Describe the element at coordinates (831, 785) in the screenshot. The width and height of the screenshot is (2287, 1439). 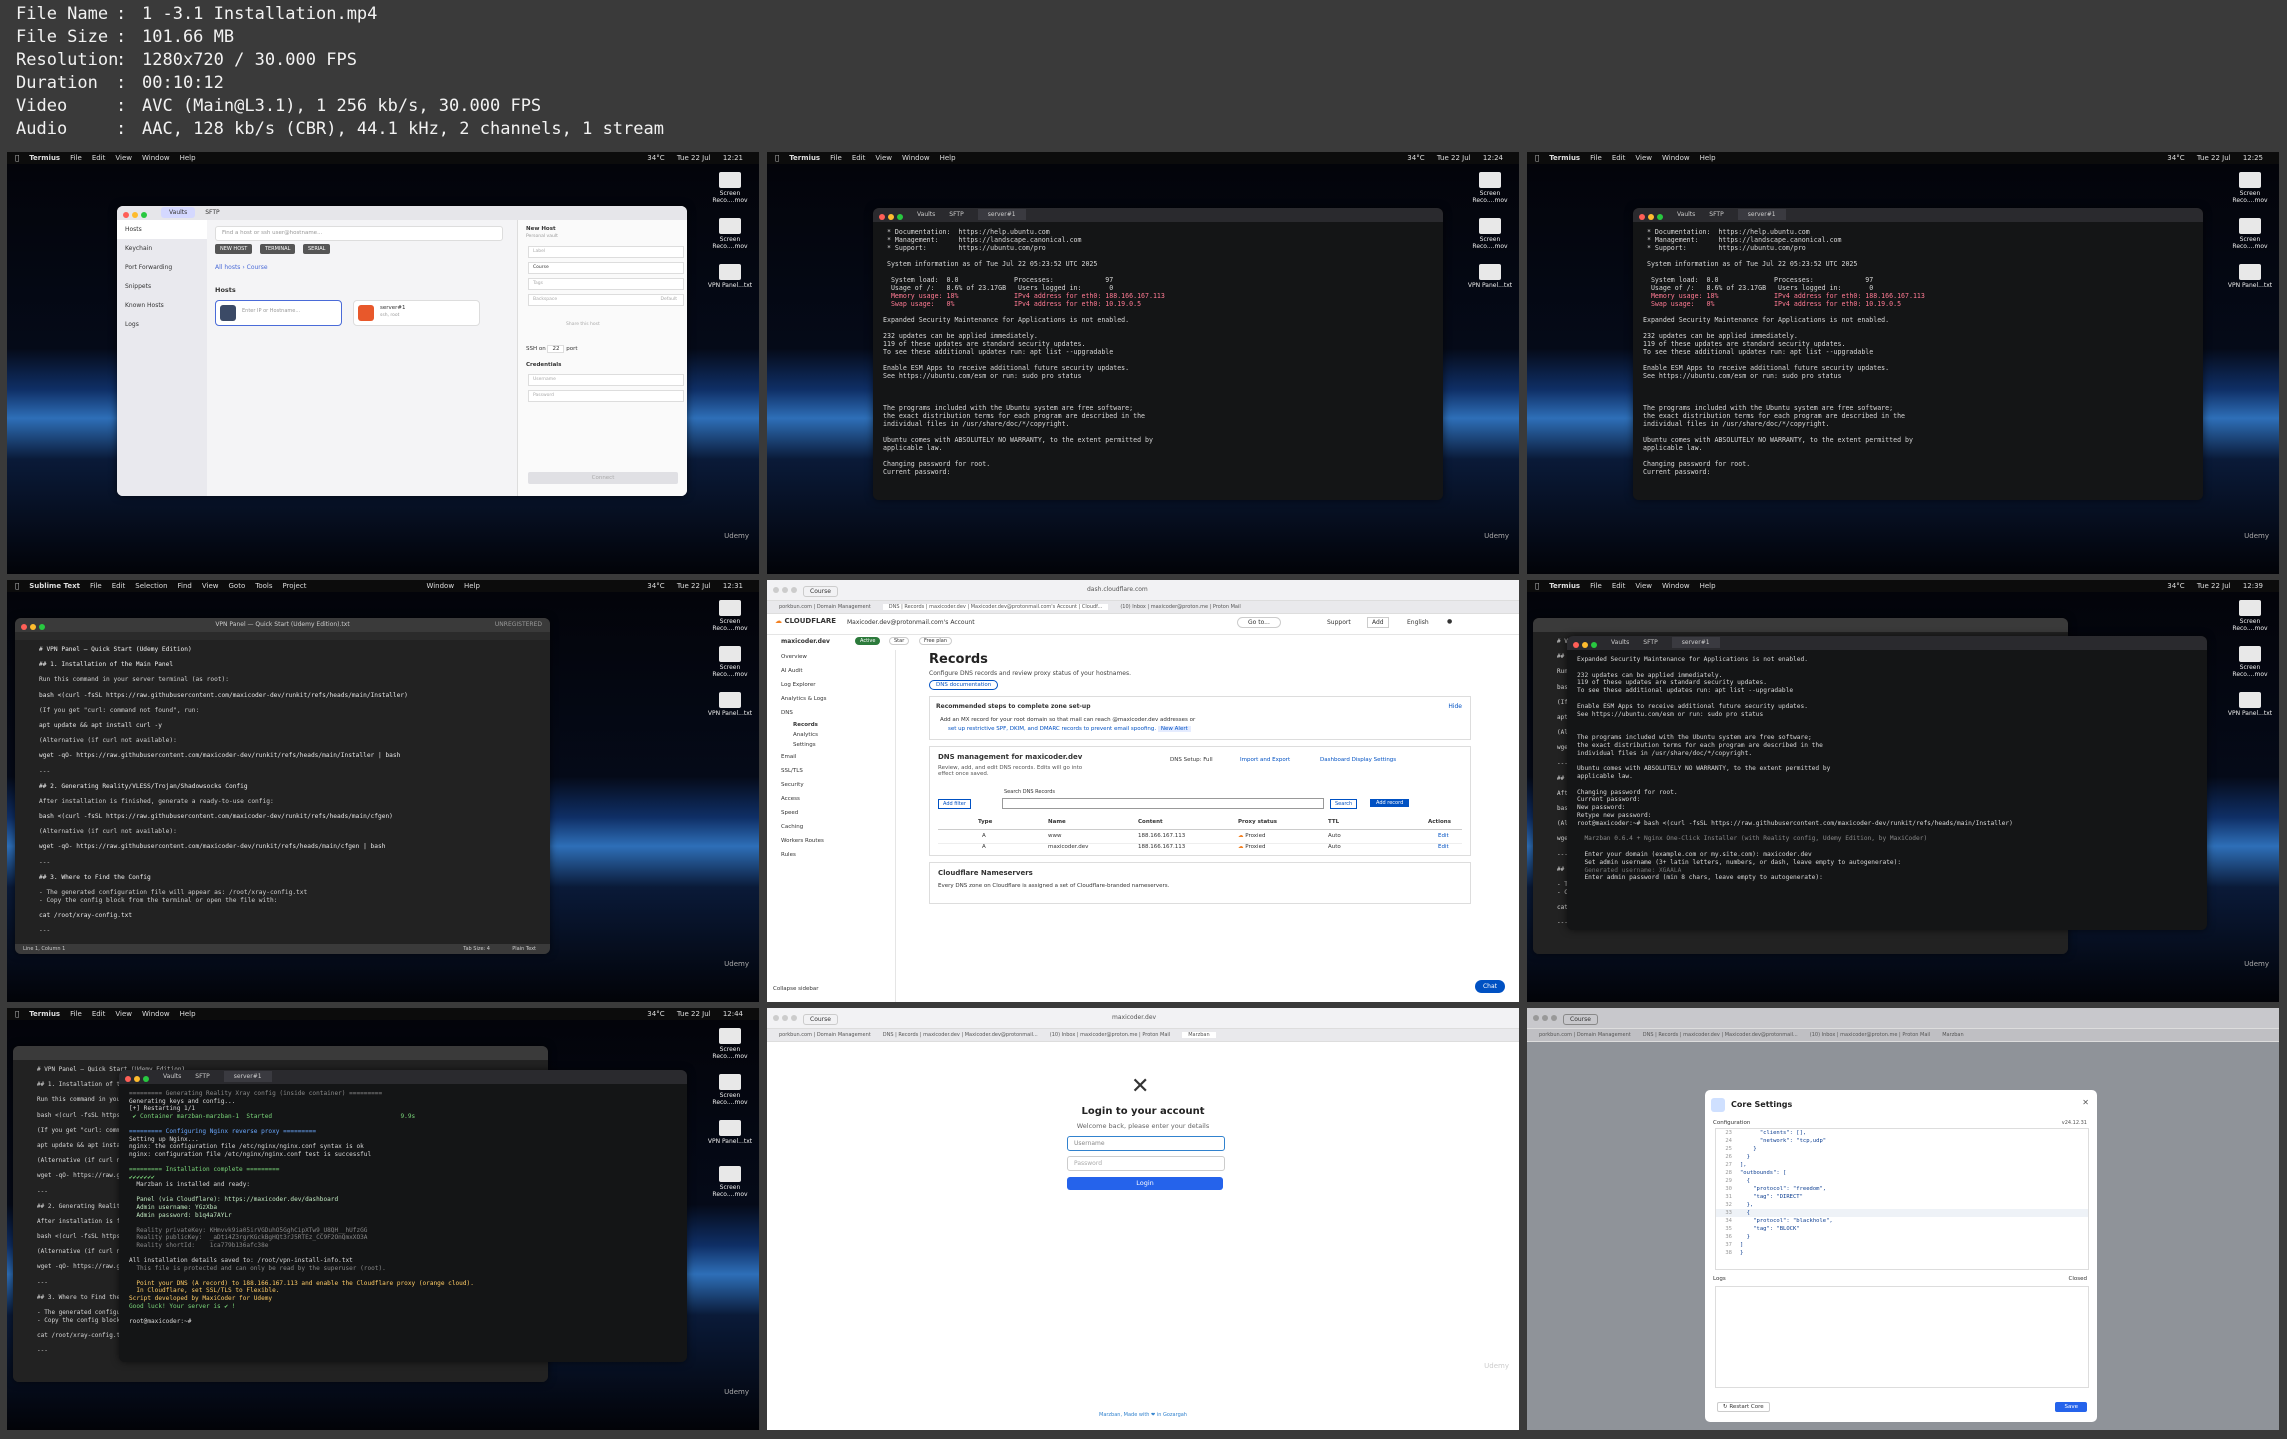
I see `sidebar-item: Security` at that location.